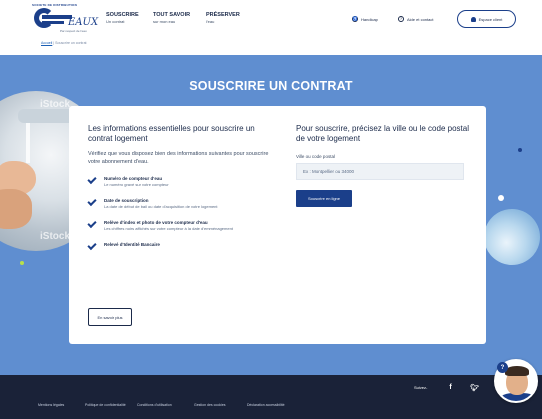  I want to click on logo-top-text: SOCIETE DE DISTRIBUTION, so click(54, 5).